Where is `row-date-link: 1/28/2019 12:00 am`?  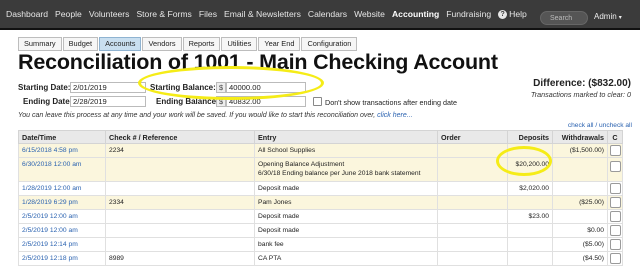
row-date-link: 1/28/2019 12:00 am is located at coordinates (62, 188).